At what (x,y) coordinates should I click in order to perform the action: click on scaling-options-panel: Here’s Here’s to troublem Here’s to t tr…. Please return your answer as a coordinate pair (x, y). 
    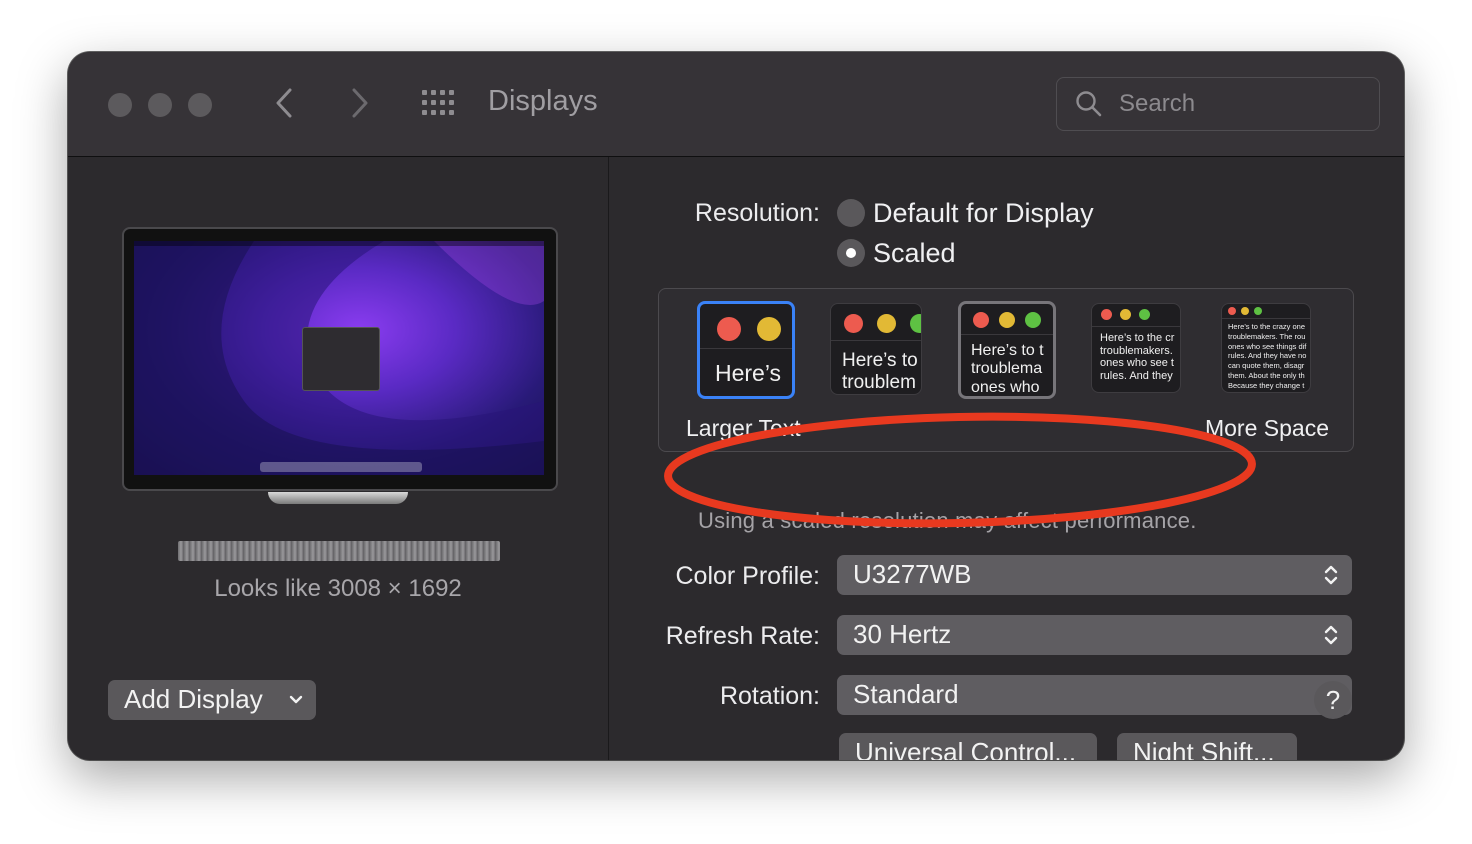
    Looking at the image, I should click on (1006, 370).